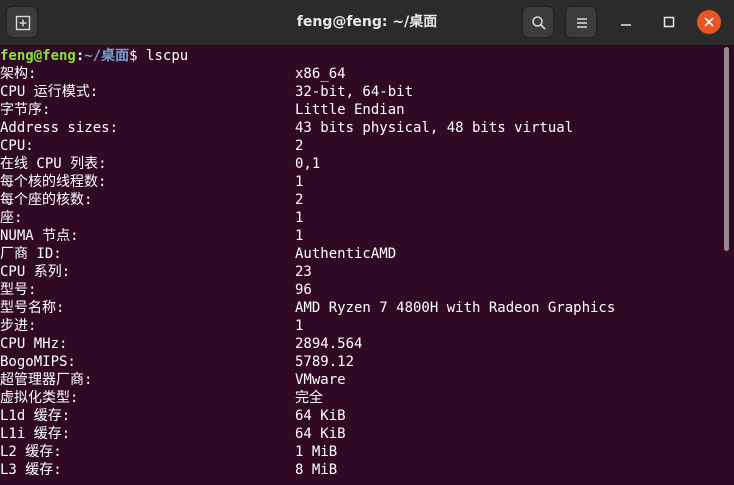 The width and height of the screenshot is (734, 485). What do you see at coordinates (18, 290) in the screenshot?
I see `field-label: 型号:` at bounding box center [18, 290].